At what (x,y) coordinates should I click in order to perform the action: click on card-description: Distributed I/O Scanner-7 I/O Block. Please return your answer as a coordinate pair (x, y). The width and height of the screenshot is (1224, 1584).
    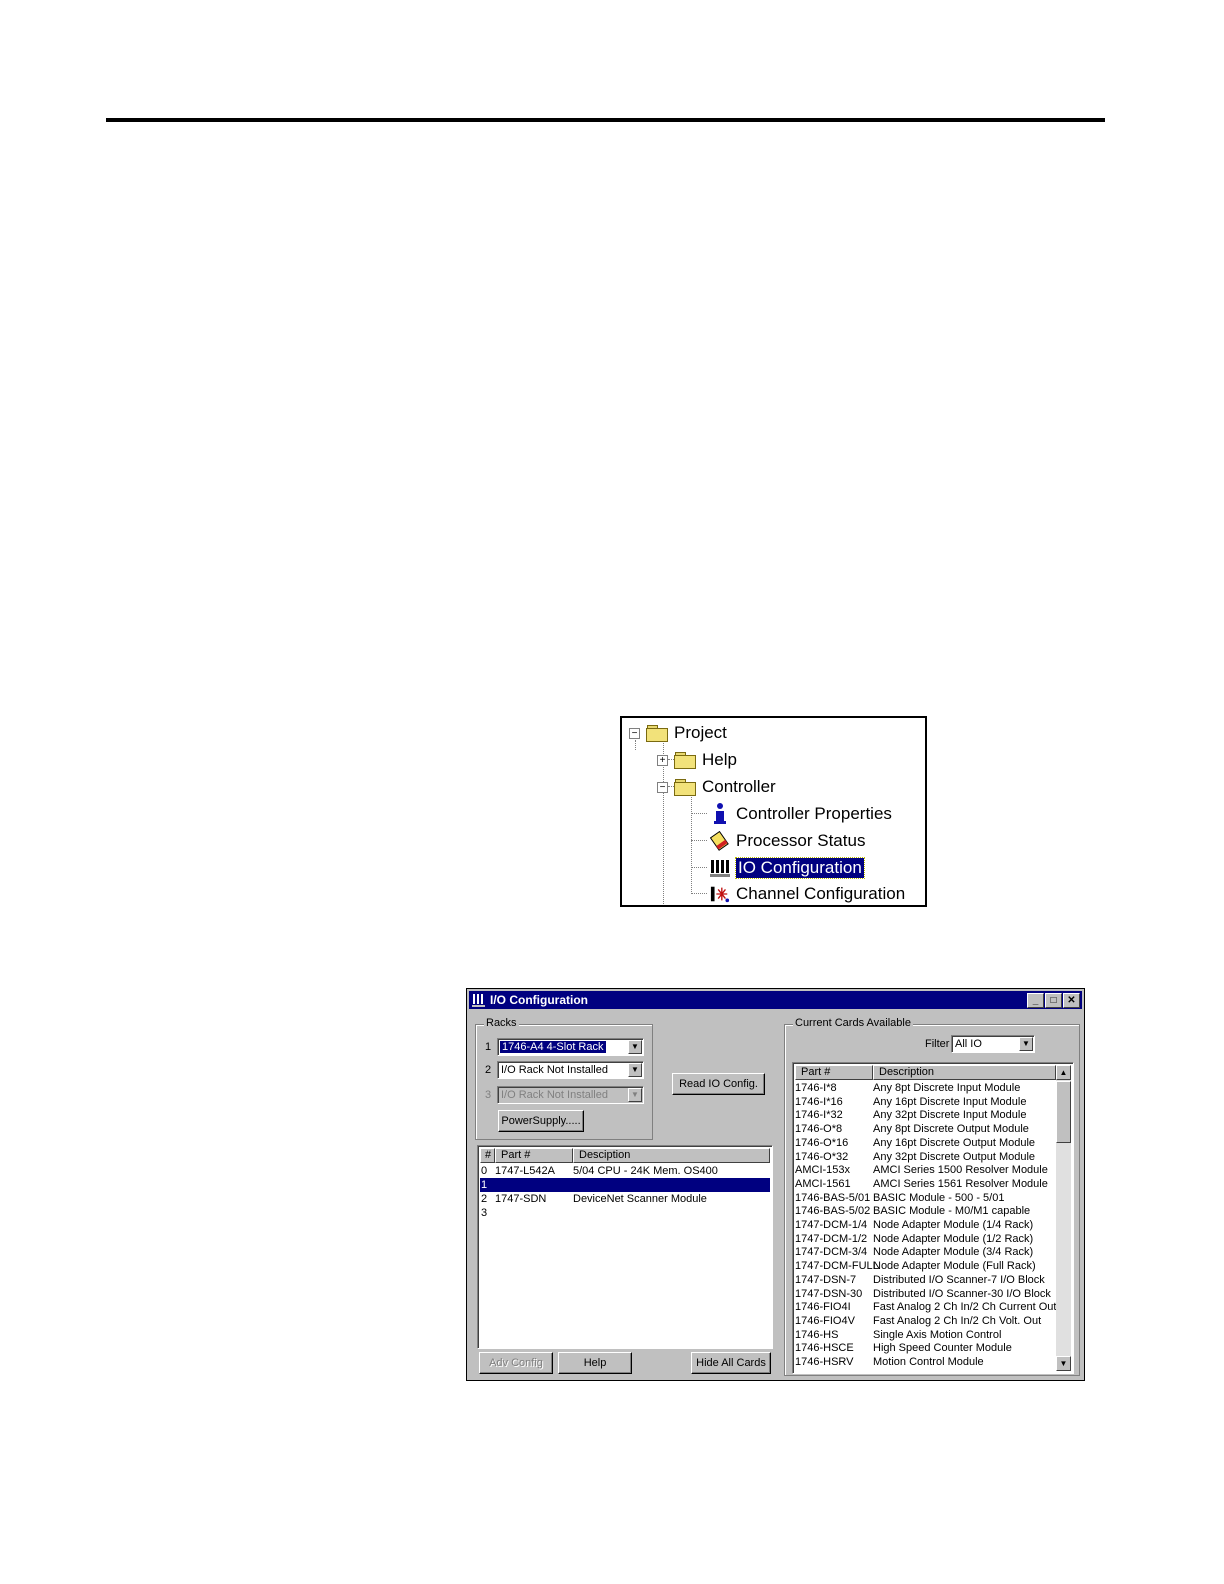
    Looking at the image, I should click on (959, 1279).